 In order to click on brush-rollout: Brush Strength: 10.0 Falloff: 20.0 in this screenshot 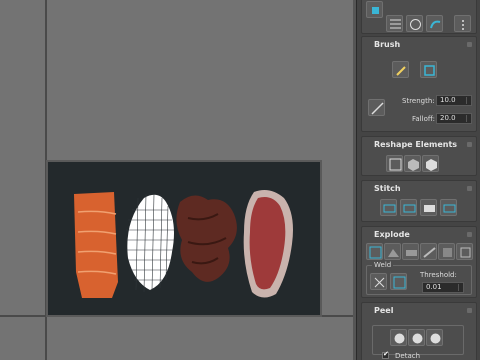, I will do `click(419, 84)`.